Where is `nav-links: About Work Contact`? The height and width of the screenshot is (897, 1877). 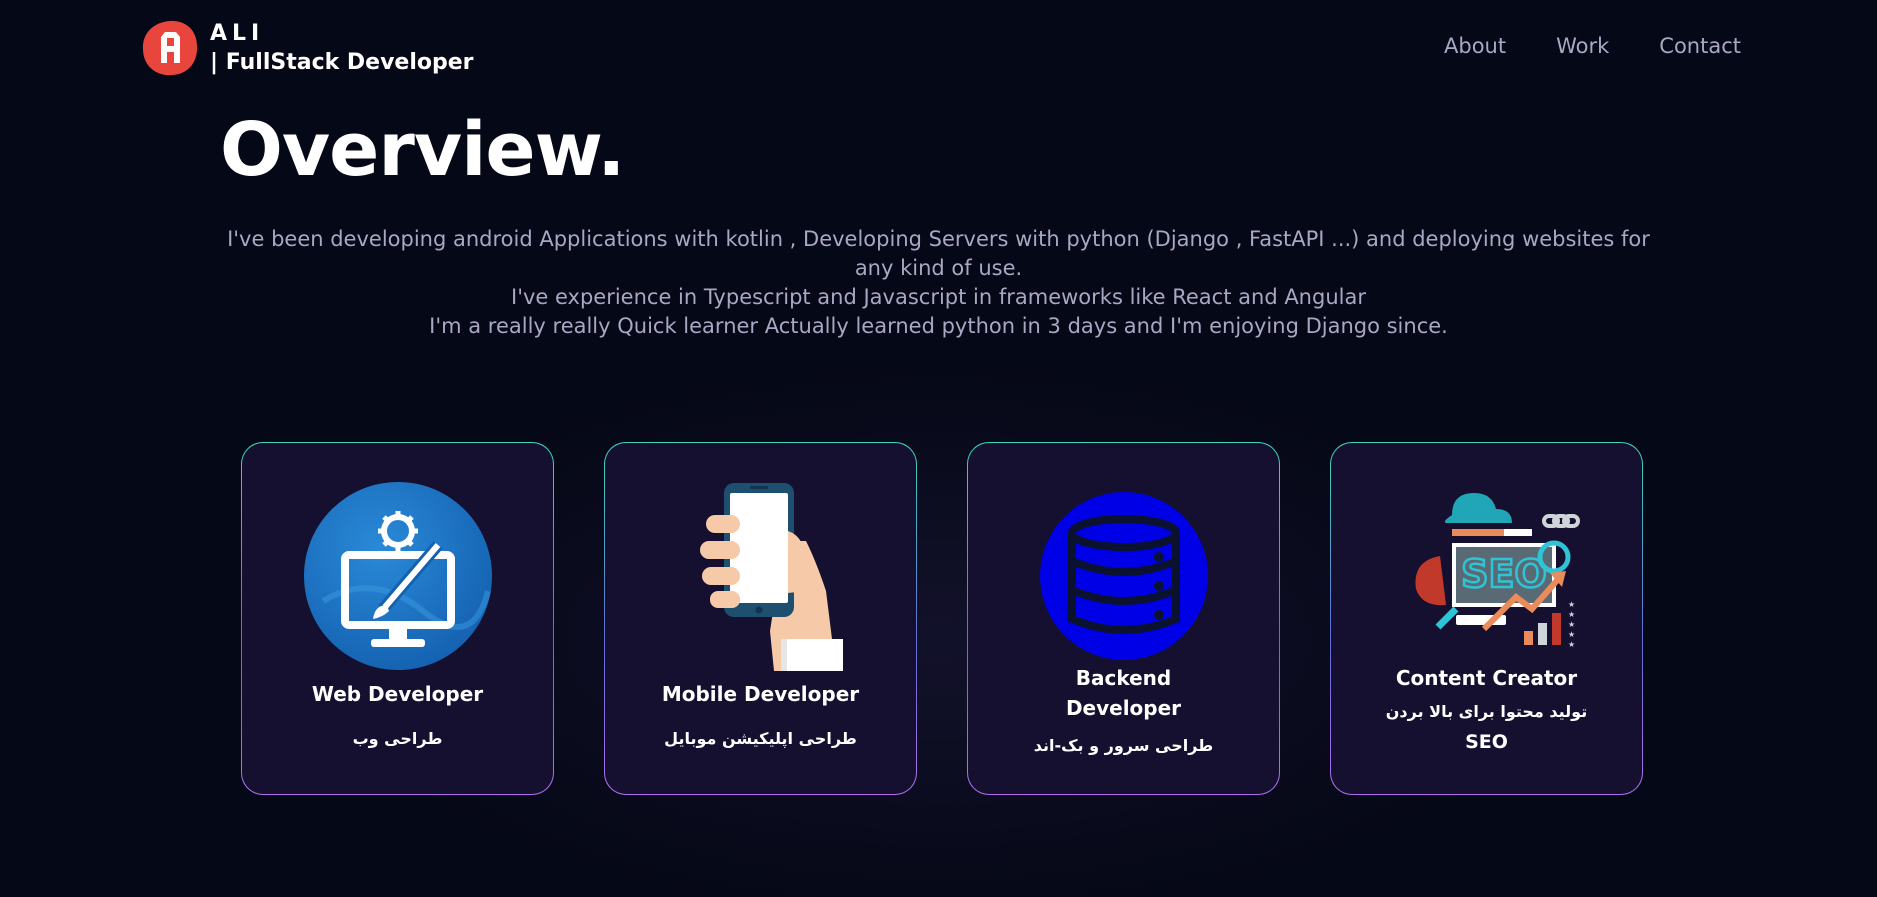 nav-links: About Work Contact is located at coordinates (1592, 46).